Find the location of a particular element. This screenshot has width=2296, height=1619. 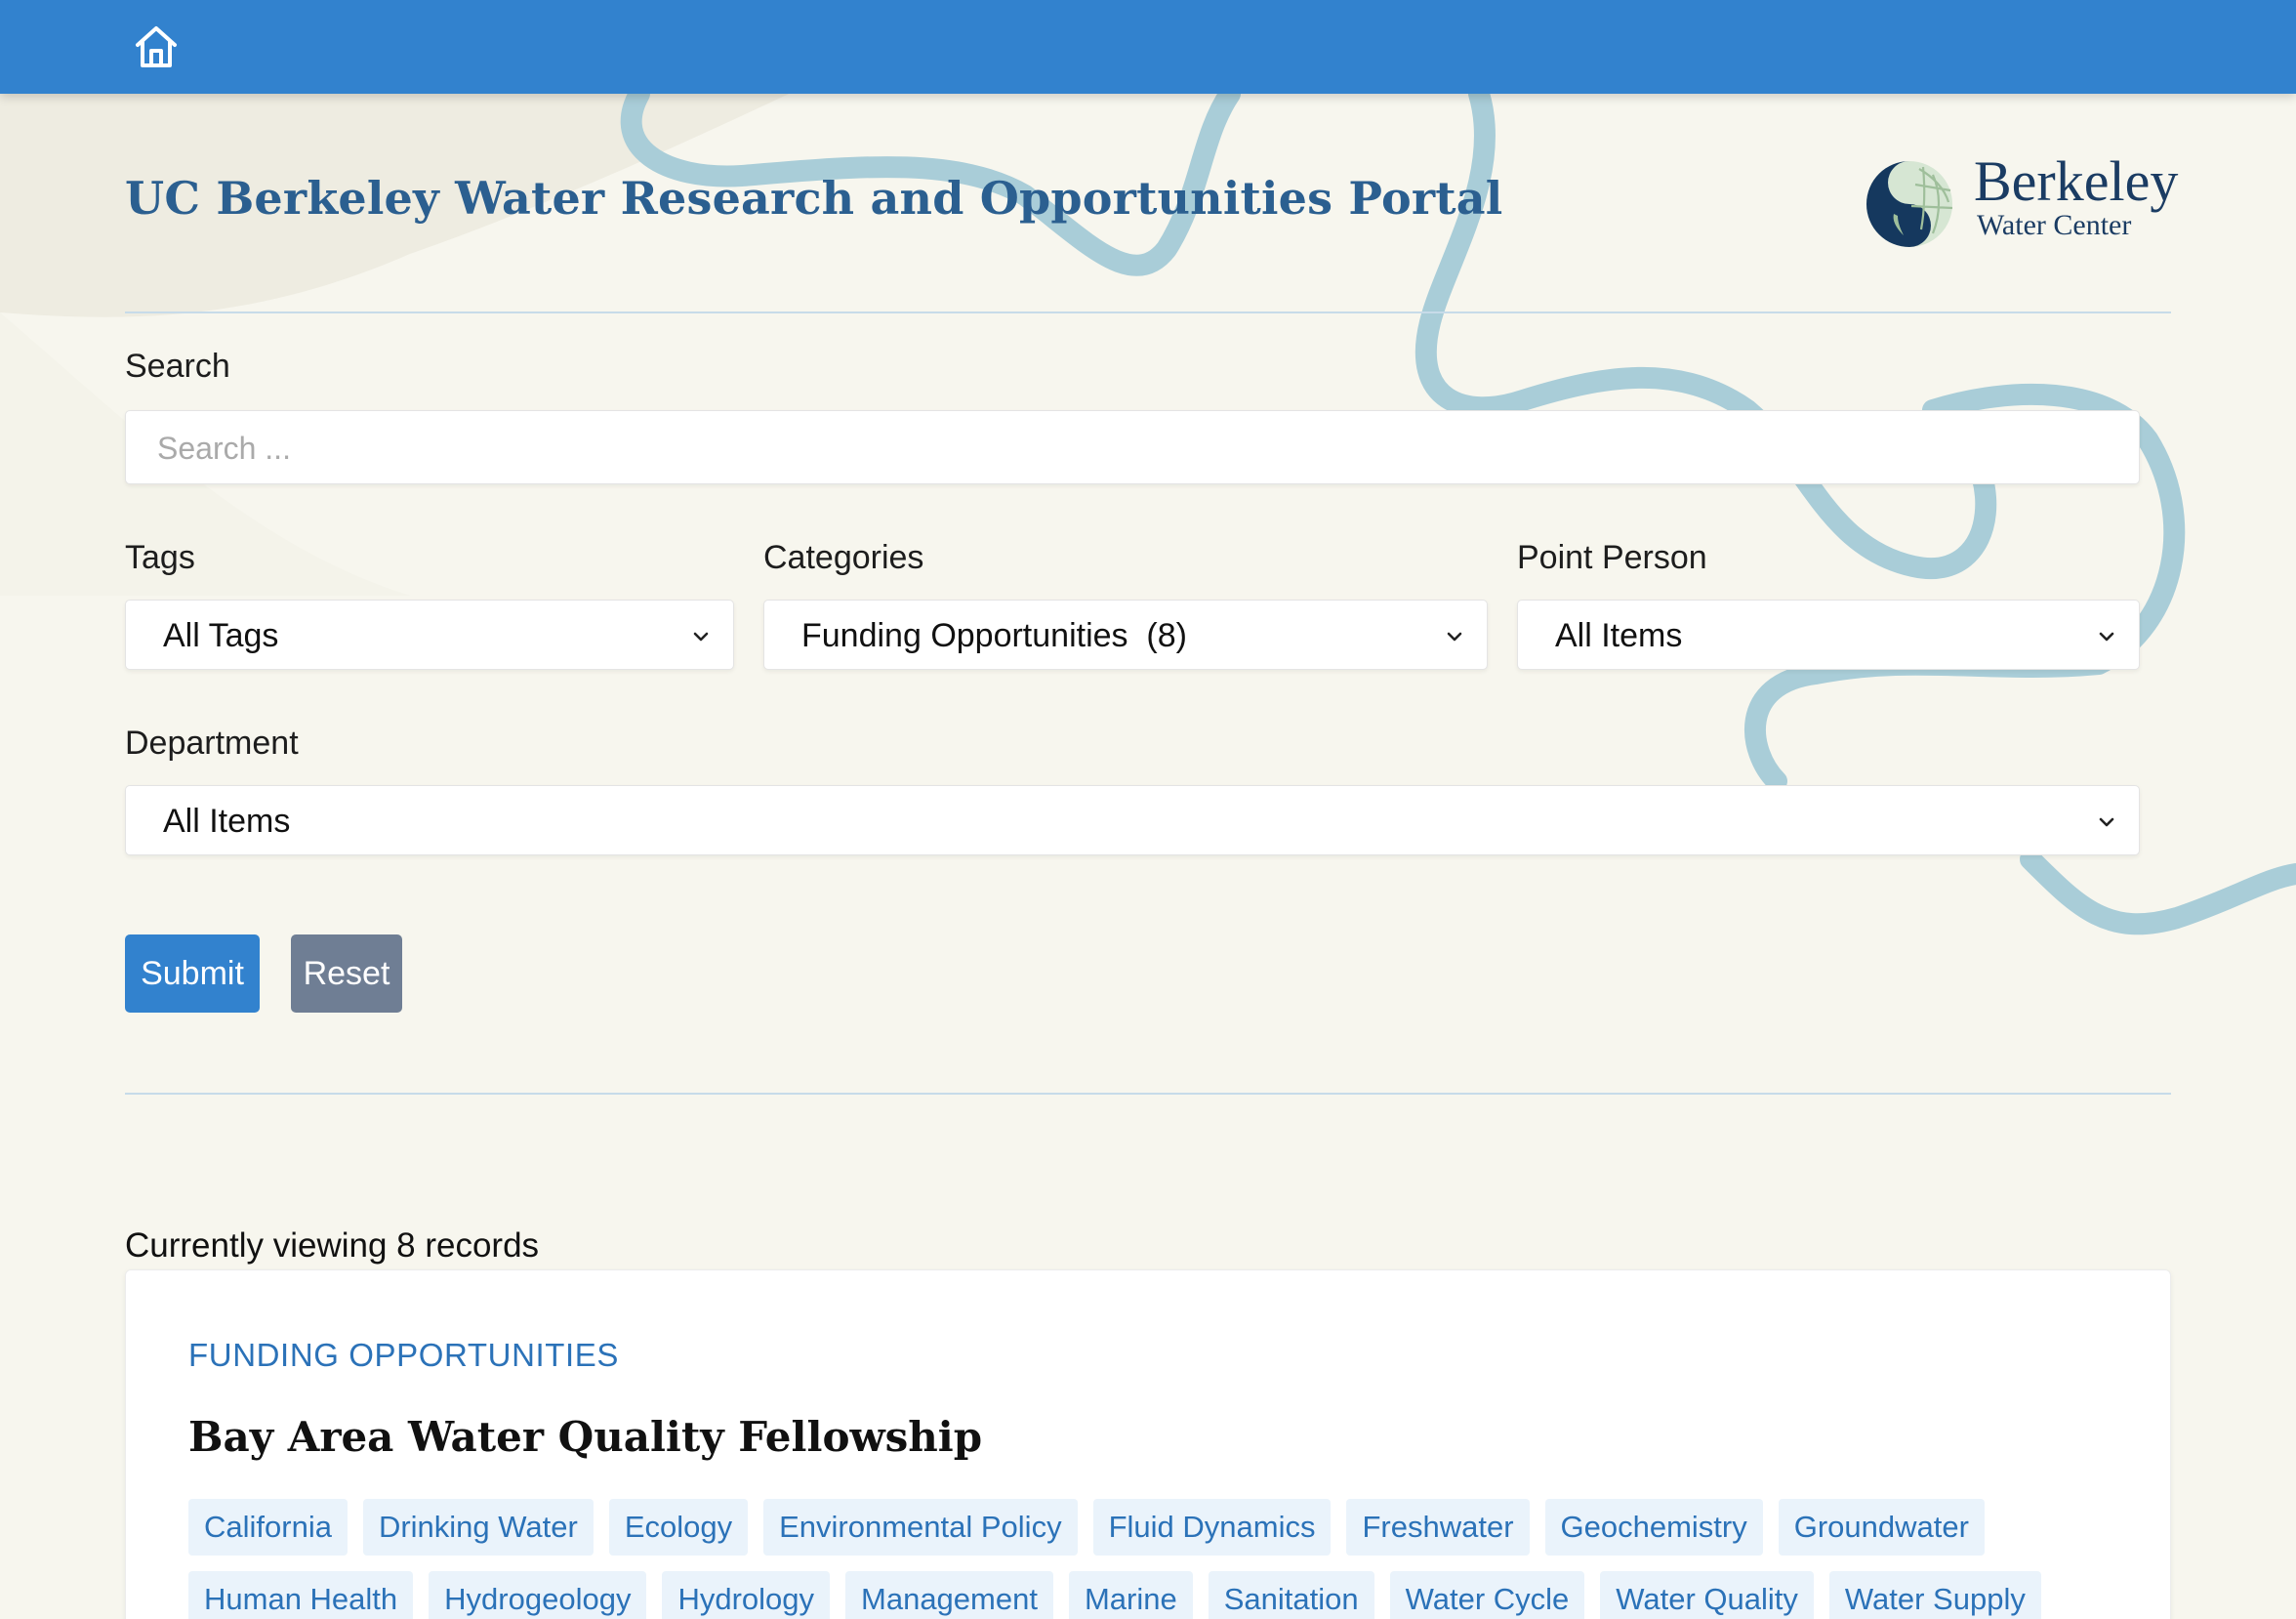

tags-select-value: All Tags is located at coordinates (221, 635).